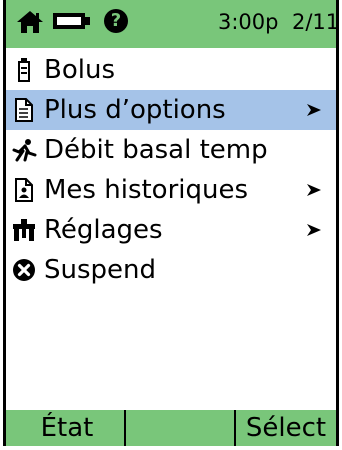 This screenshot has height=450, width=342. Describe the element at coordinates (316, 22) in the screenshot. I see `page-indicator: 2/11` at that location.